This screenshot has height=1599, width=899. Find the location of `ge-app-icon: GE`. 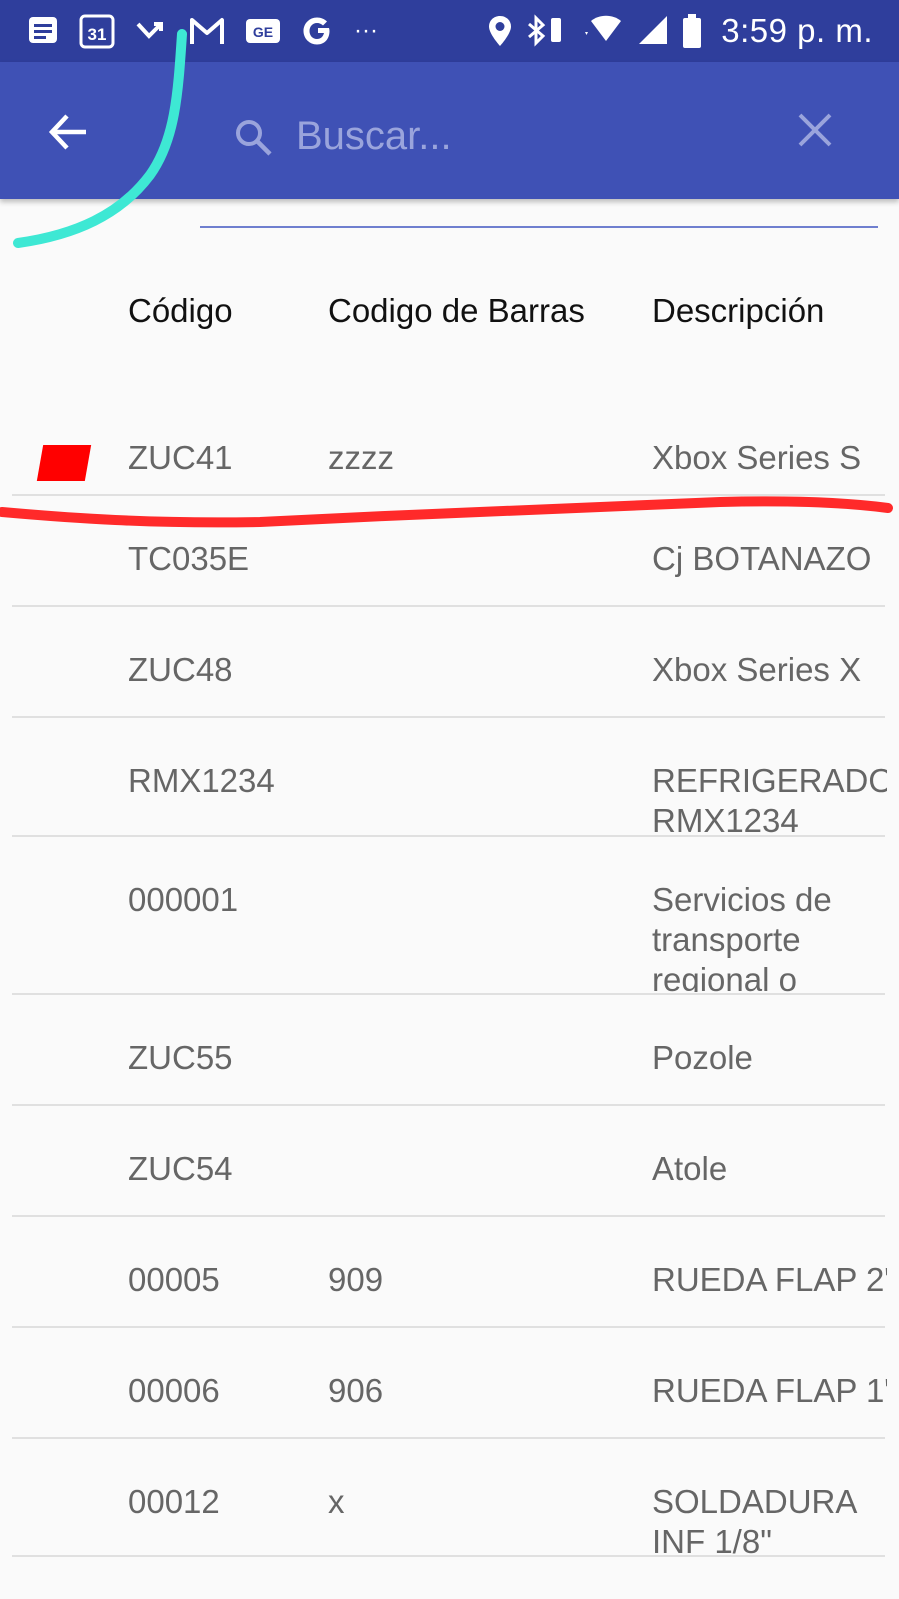

ge-app-icon: GE is located at coordinates (263, 31).